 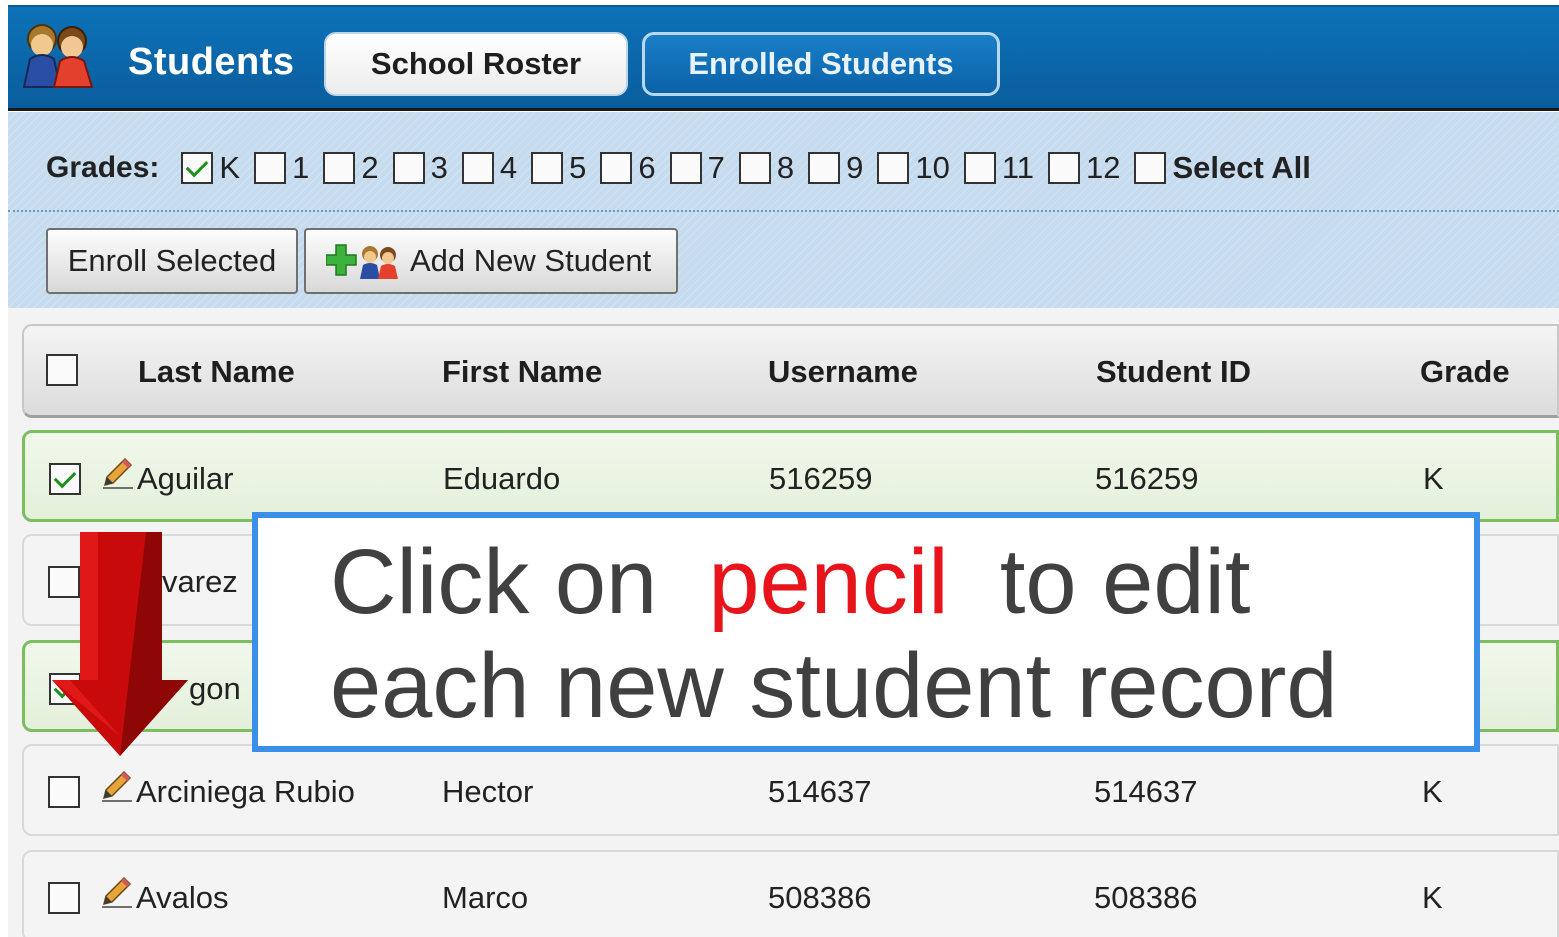 I want to click on grade-label: 7, so click(x=716, y=167).